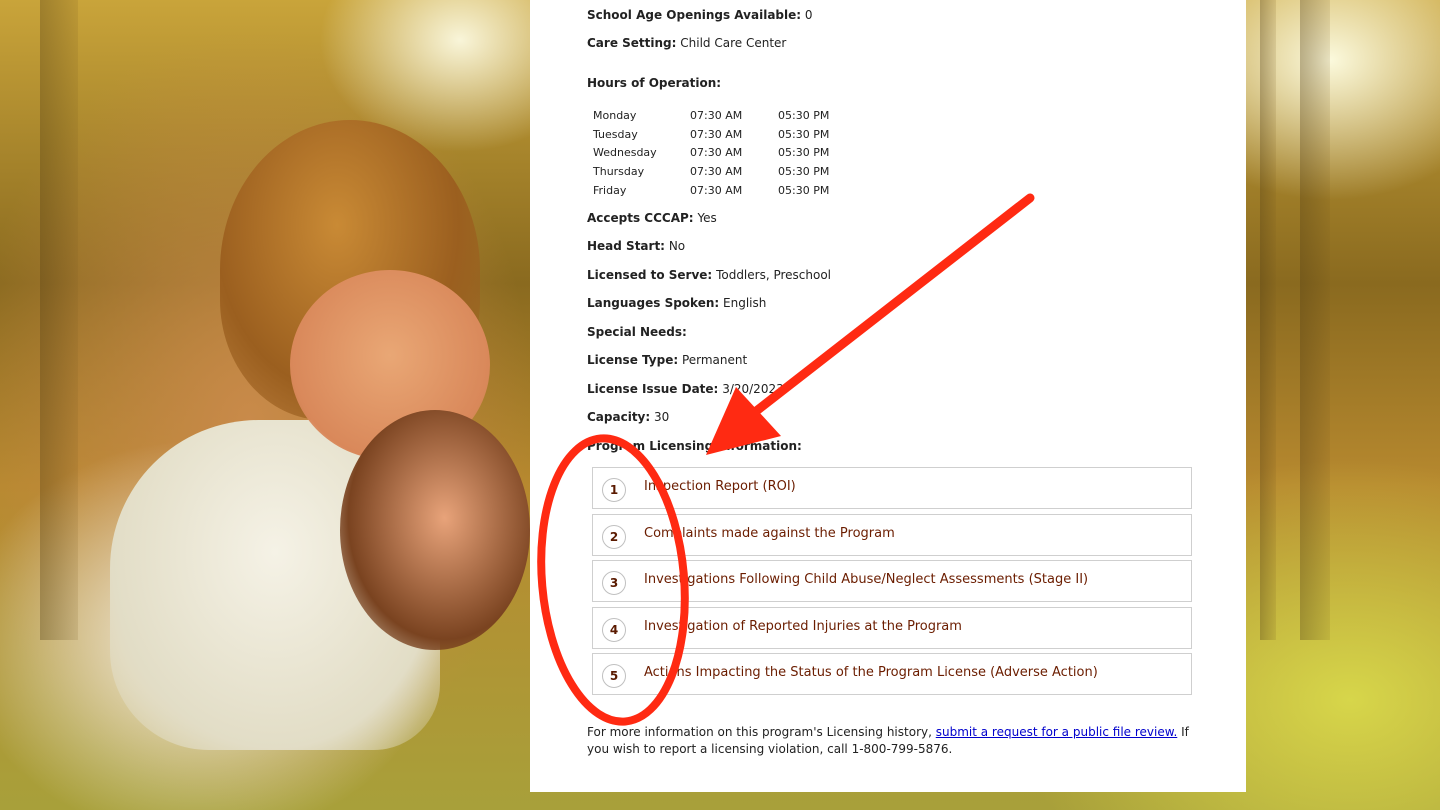 The width and height of the screenshot is (1440, 810). I want to click on care-setting: Care Setting: Child Care Center, so click(686, 43).